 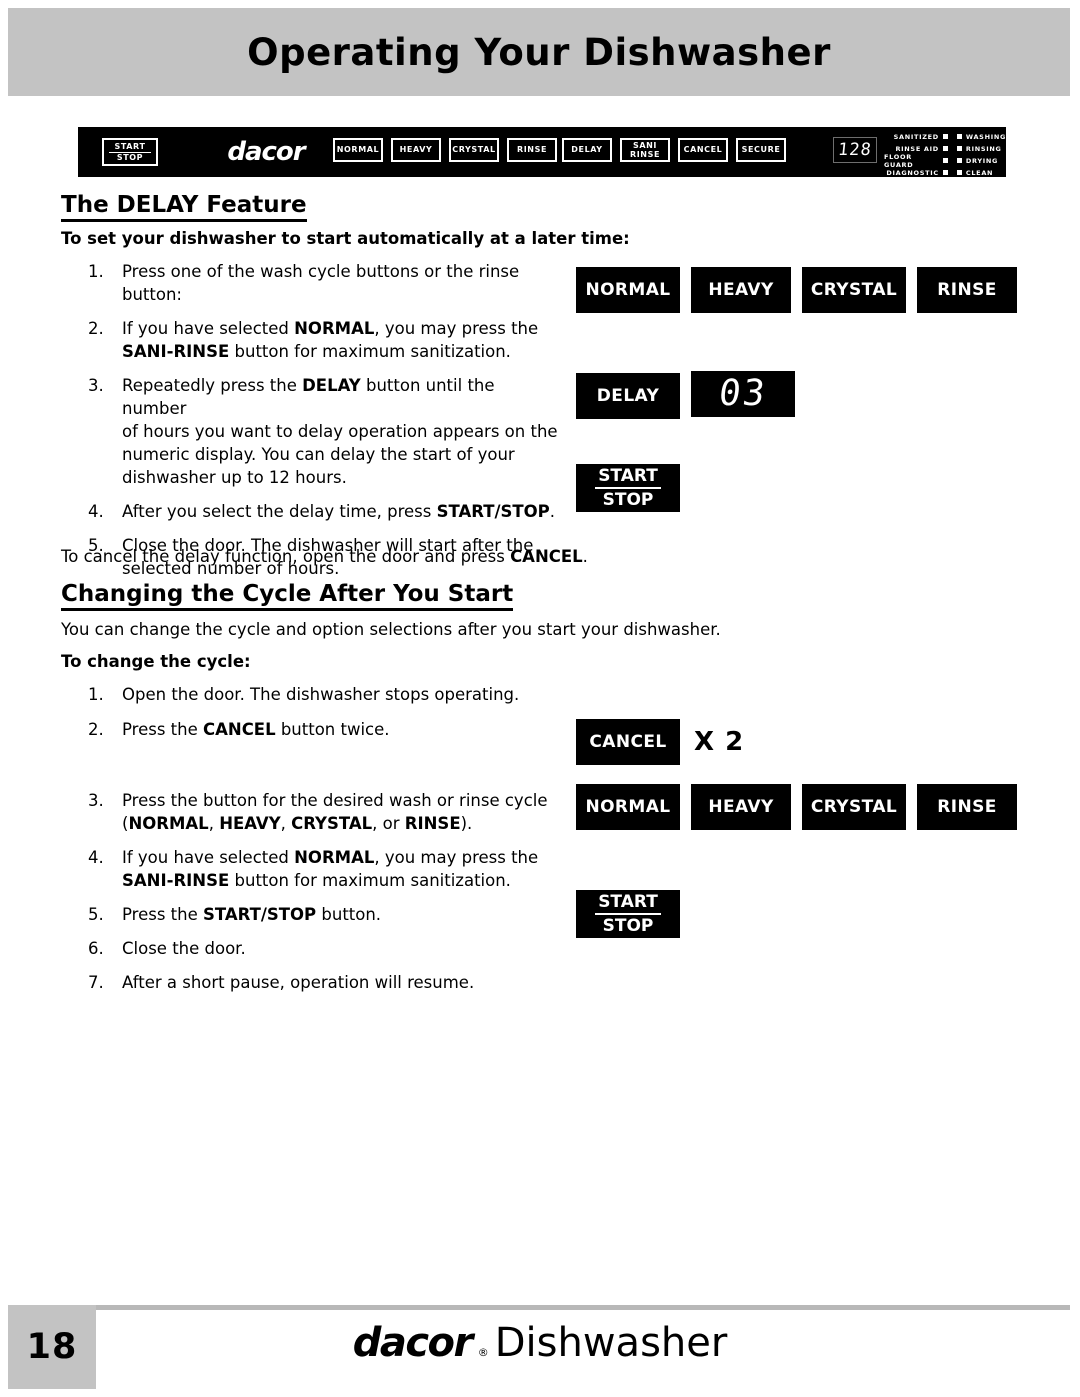 I want to click on indicator-diagnostic: DIAGNOSTIC, so click(x=916, y=172).